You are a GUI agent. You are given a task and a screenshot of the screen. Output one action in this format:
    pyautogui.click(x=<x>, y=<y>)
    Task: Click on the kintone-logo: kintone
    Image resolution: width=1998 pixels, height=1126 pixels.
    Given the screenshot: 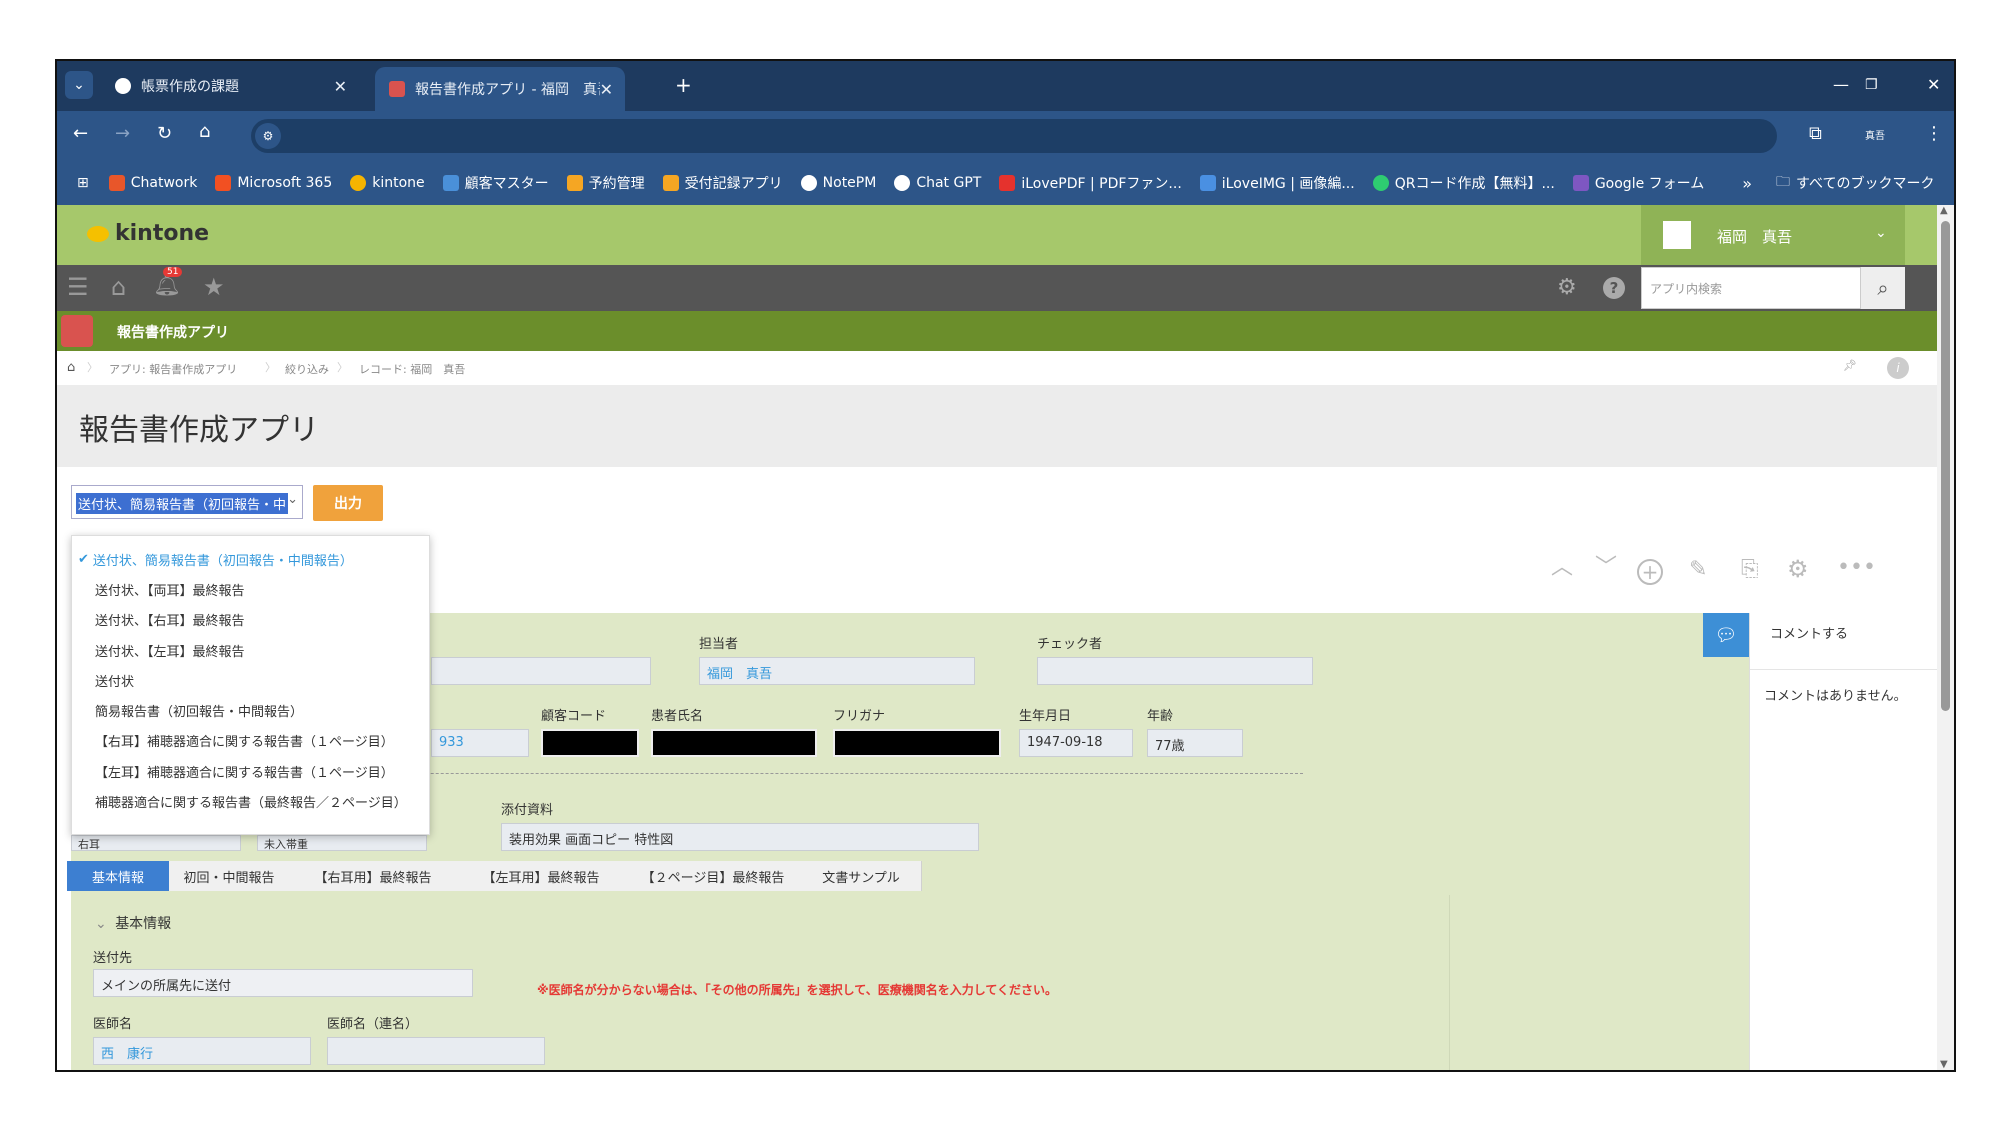 What is the action you would take?
    pyautogui.click(x=148, y=233)
    